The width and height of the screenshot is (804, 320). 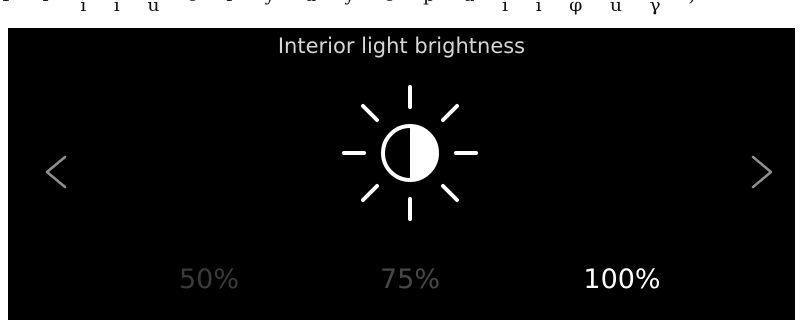 I want to click on brightness-sun-icon, so click(x=410, y=153).